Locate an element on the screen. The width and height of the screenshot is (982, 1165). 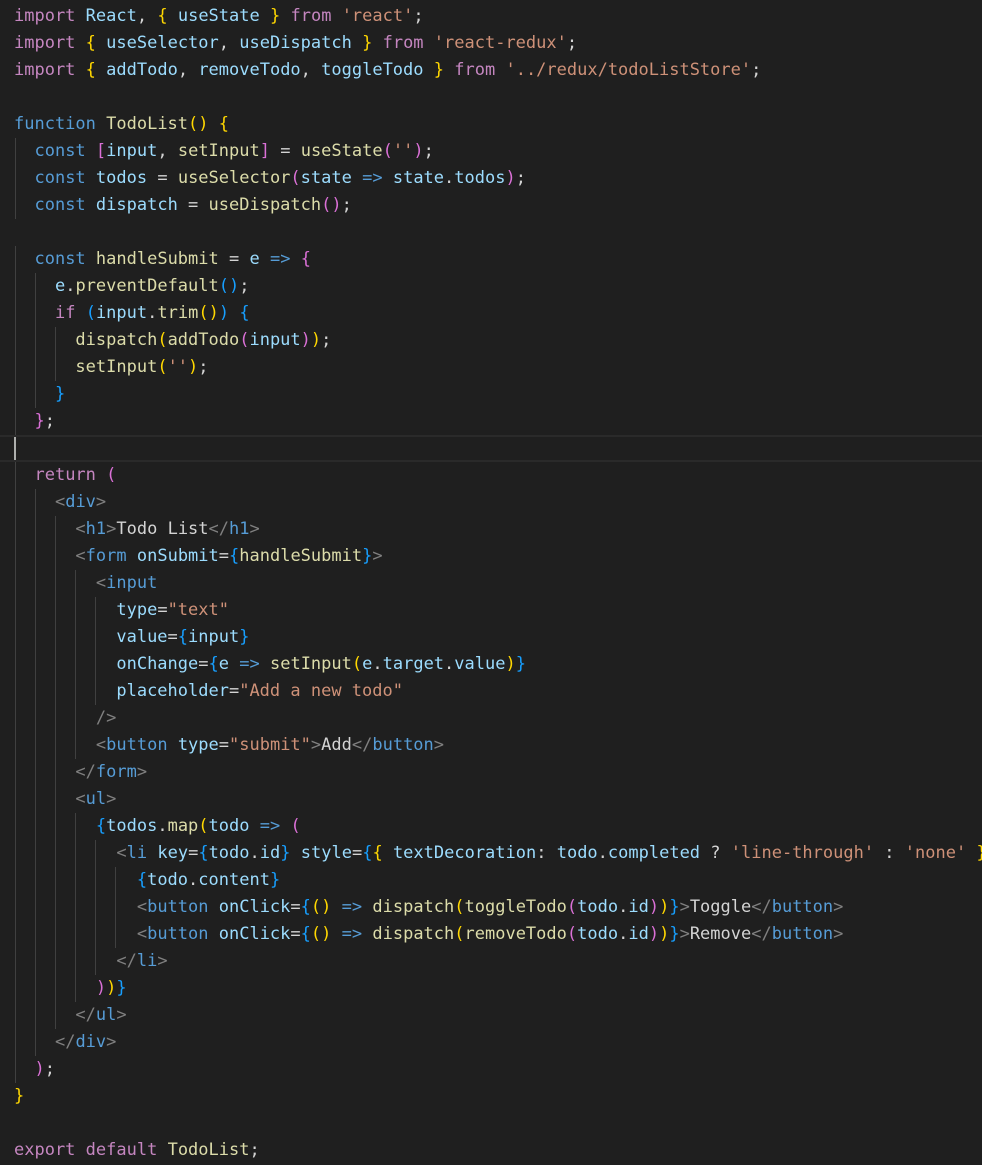
code-token: '../redux/todoListStore' is located at coordinates (628, 70).